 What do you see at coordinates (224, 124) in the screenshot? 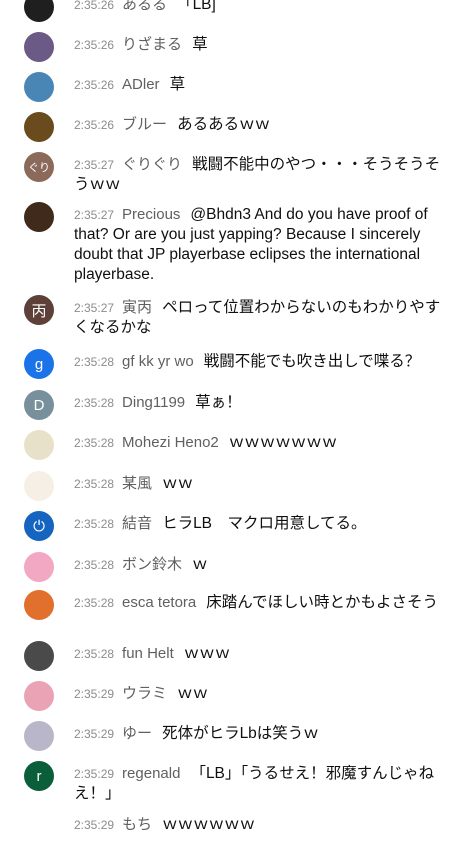
I see `message-text: あるあるｗｗ` at bounding box center [224, 124].